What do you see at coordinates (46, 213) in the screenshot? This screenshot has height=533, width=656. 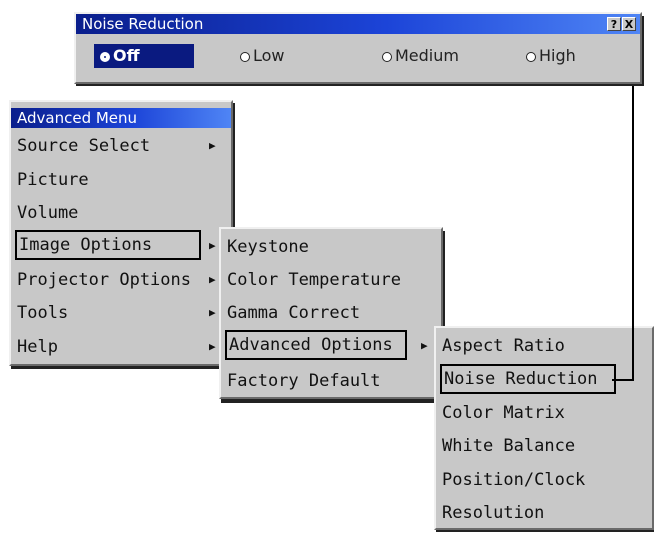 I see `menu-item-volume: Volume` at bounding box center [46, 213].